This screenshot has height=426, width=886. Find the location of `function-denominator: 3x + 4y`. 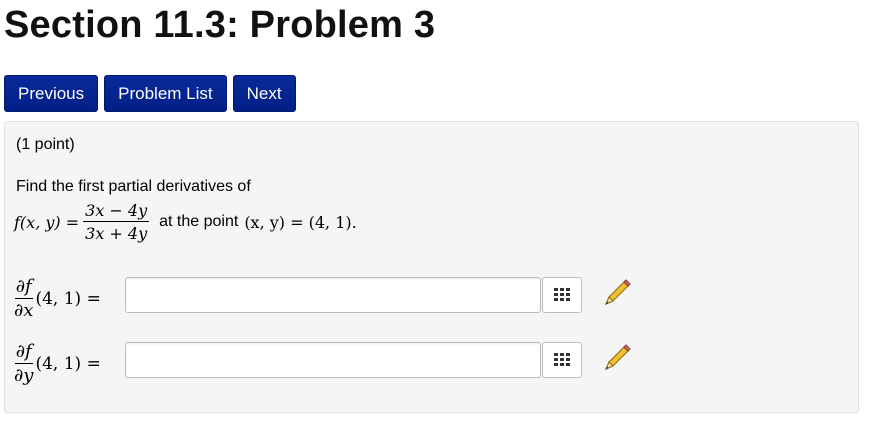

function-denominator: 3x + 4y is located at coordinates (116, 233).